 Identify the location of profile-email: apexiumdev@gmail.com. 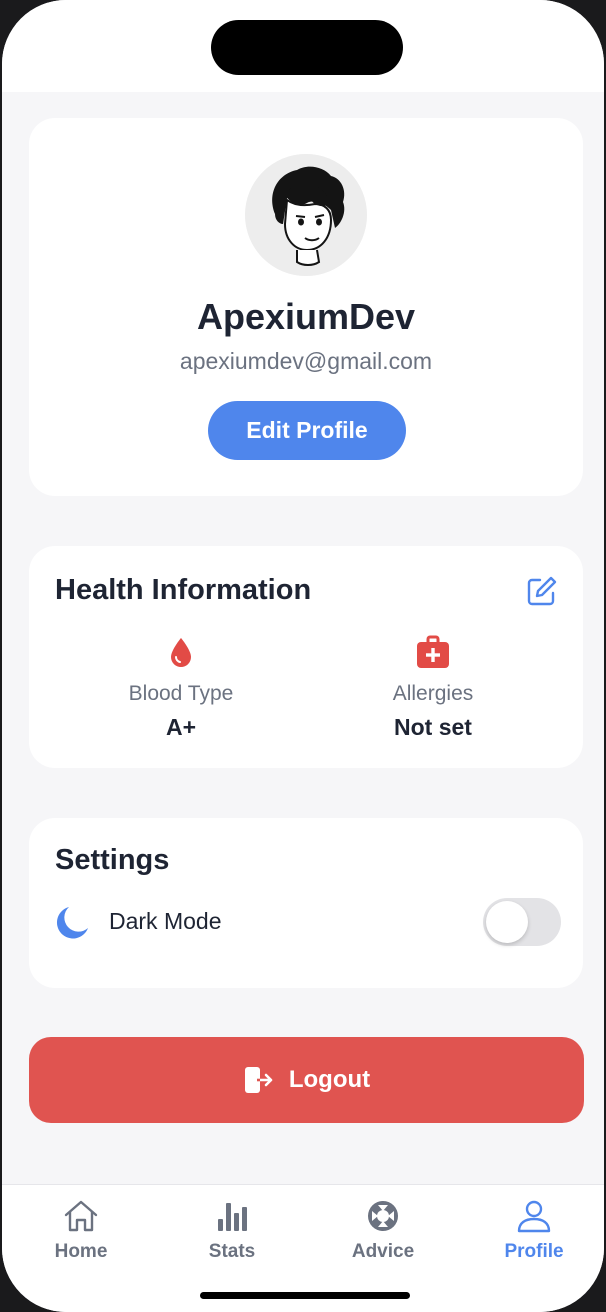
(306, 361).